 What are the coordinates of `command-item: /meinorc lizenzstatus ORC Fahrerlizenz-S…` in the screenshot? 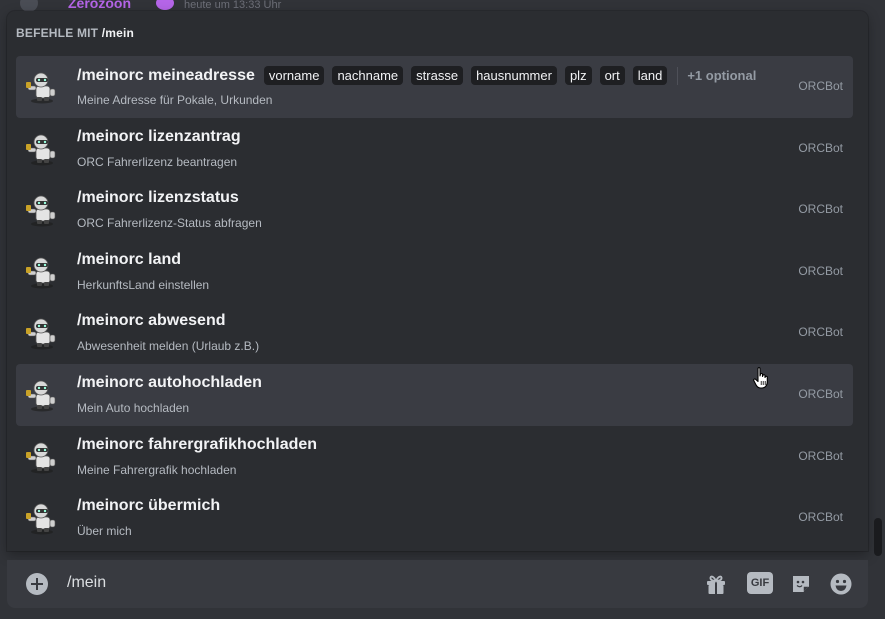 It's located at (434, 210).